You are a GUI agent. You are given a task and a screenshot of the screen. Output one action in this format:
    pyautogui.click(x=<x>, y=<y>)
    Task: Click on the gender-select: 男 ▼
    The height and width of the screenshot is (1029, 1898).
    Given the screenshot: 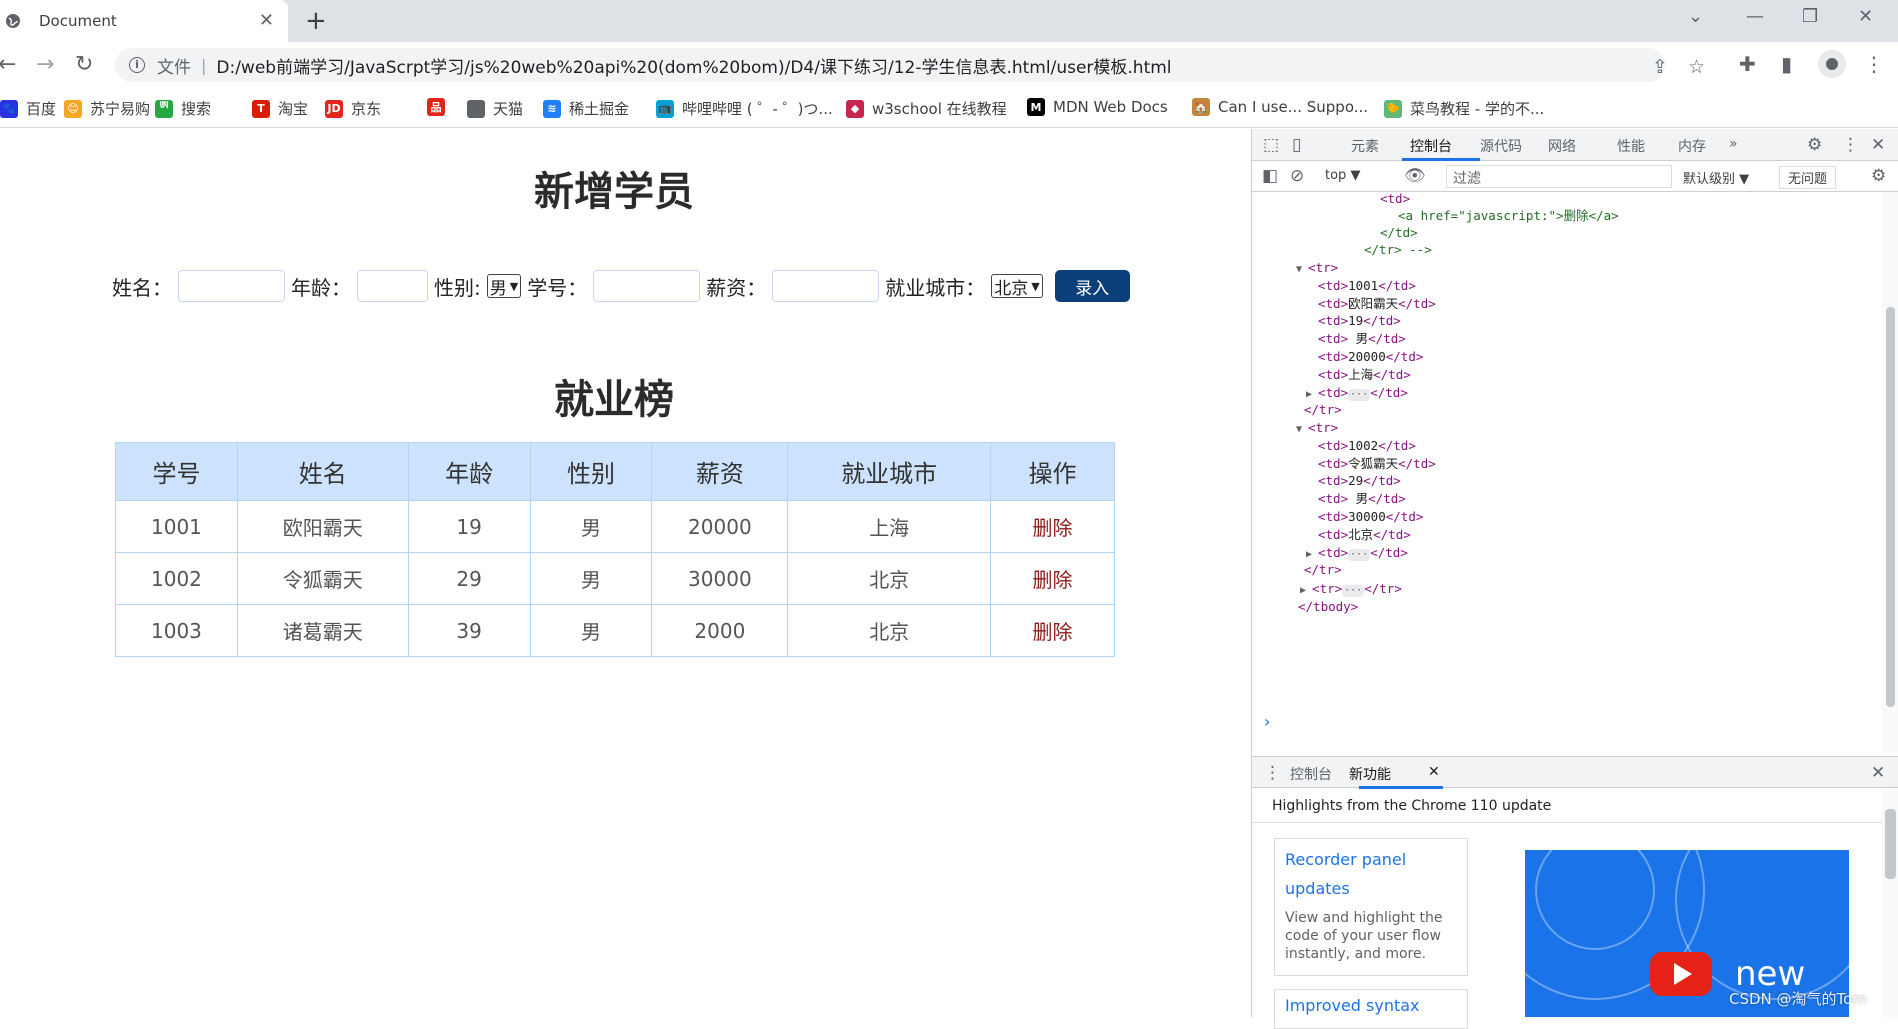 What is the action you would take?
    pyautogui.click(x=504, y=286)
    